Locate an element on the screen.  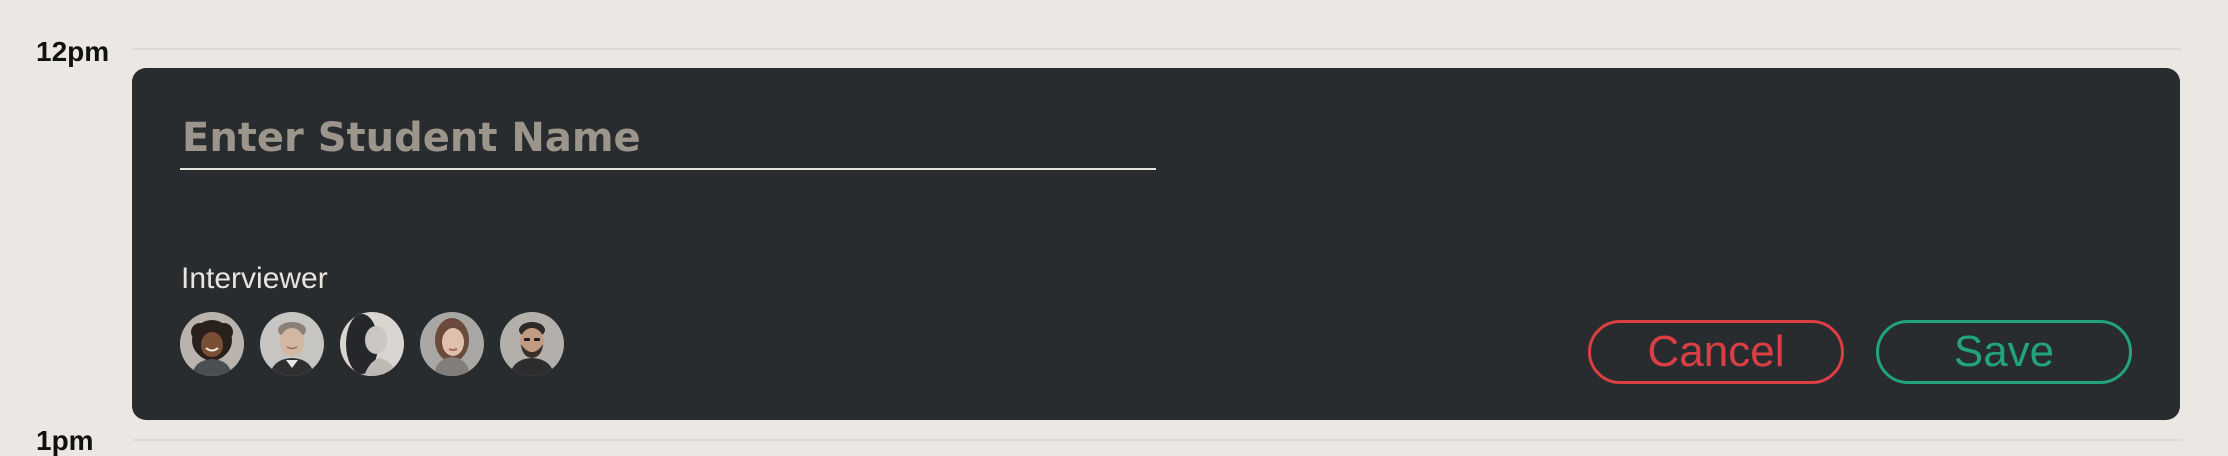
interviewer-avatar-list is located at coordinates (372, 344).